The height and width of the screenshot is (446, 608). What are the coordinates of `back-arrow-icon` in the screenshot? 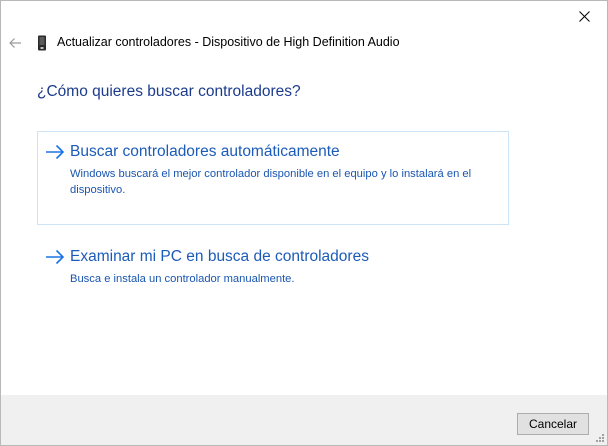 It's located at (15, 43).